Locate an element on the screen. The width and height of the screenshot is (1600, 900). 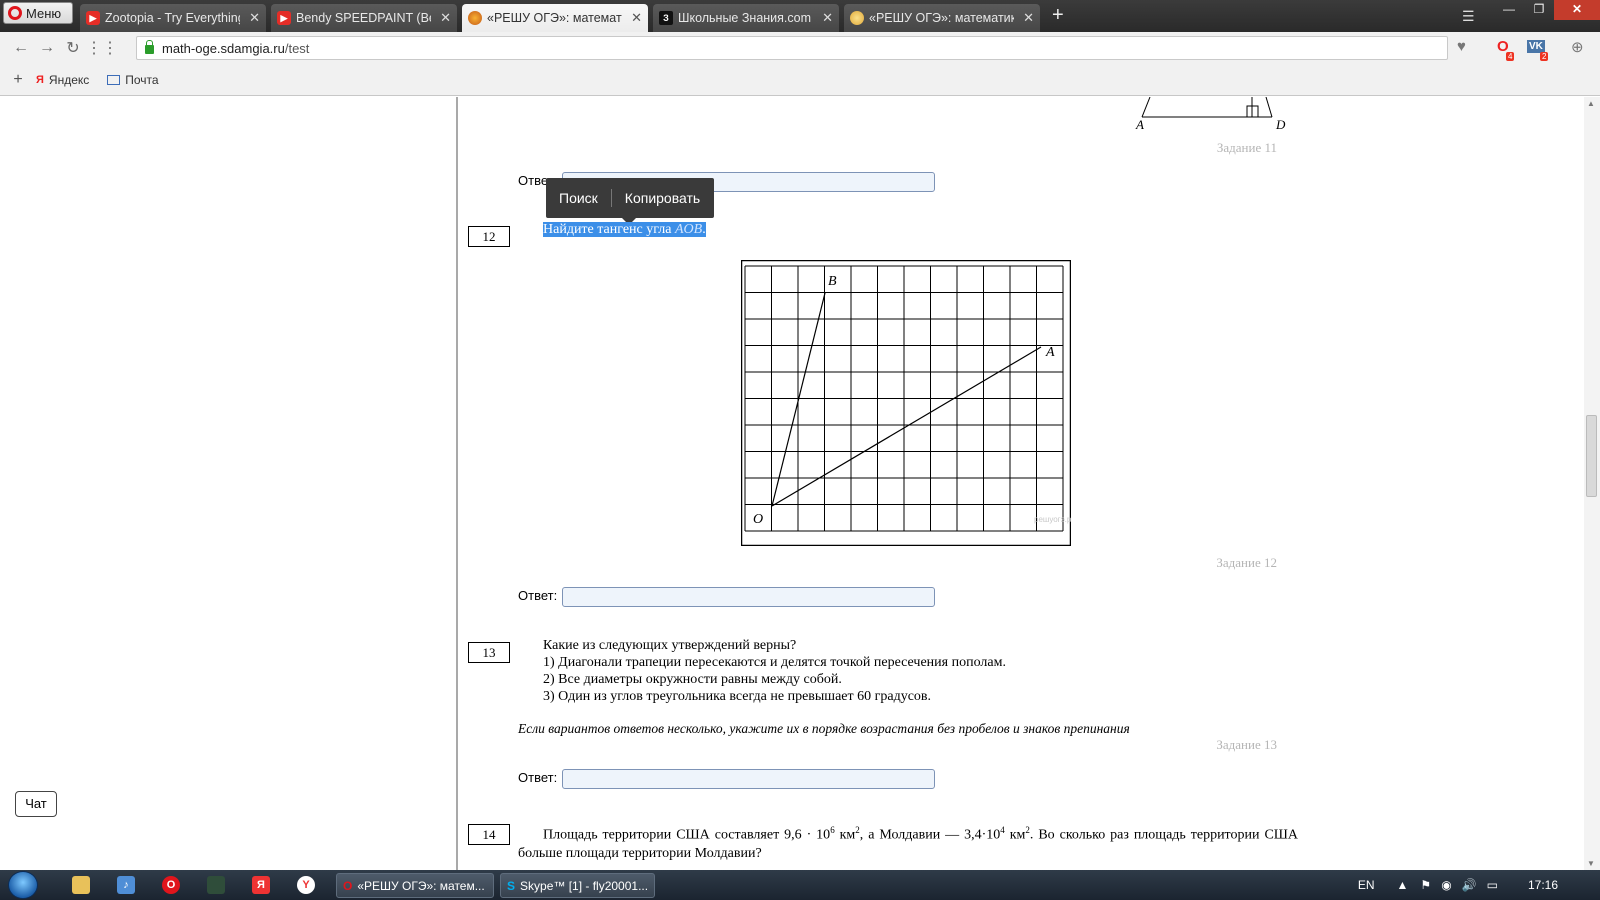
yandex-icon: Я is located at coordinates (40, 79).